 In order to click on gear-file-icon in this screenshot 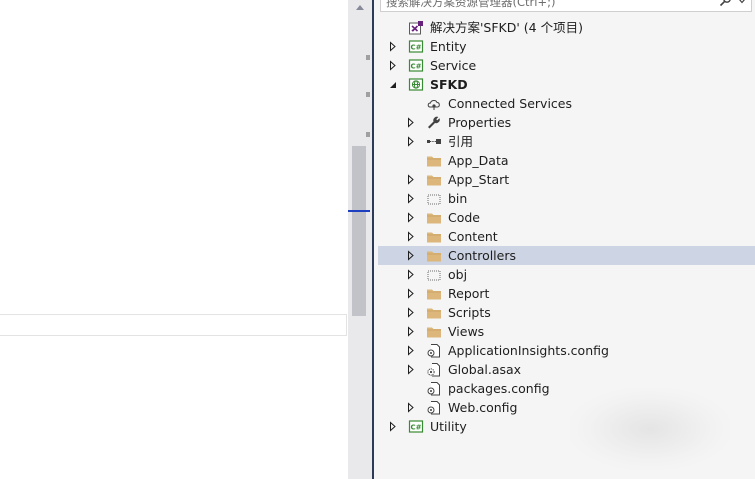, I will do `click(433, 370)`.